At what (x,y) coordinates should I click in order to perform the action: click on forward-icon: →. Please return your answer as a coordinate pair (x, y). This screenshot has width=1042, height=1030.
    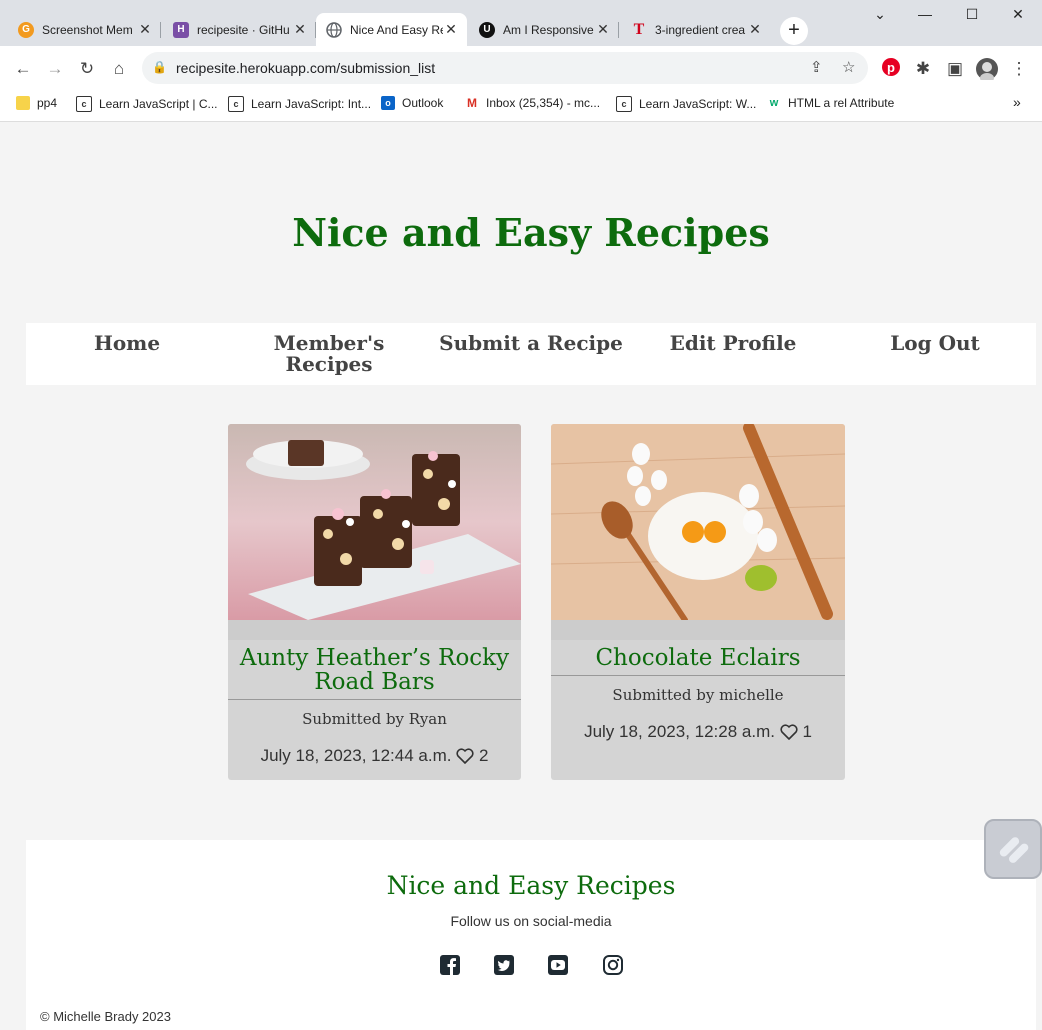
    Looking at the image, I should click on (55, 69).